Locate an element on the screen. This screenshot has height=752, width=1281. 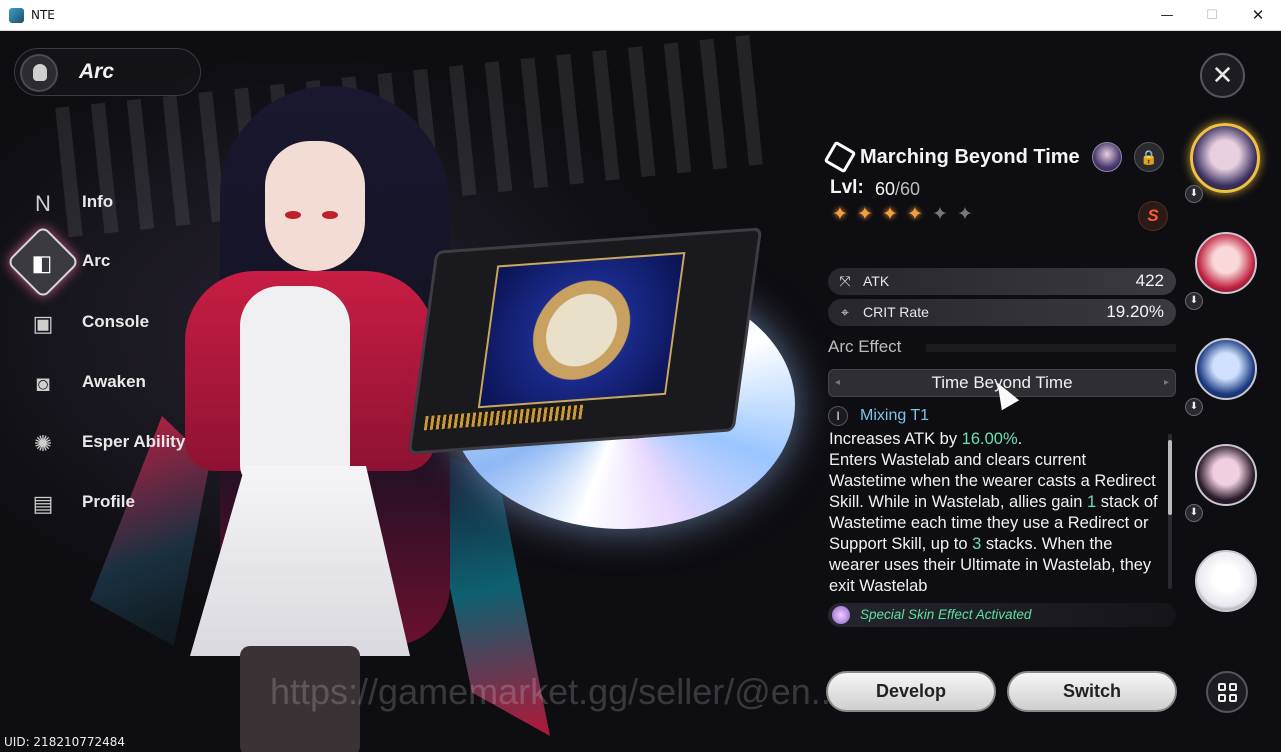
lock-button: 🔒 is located at coordinates (1149, 157).